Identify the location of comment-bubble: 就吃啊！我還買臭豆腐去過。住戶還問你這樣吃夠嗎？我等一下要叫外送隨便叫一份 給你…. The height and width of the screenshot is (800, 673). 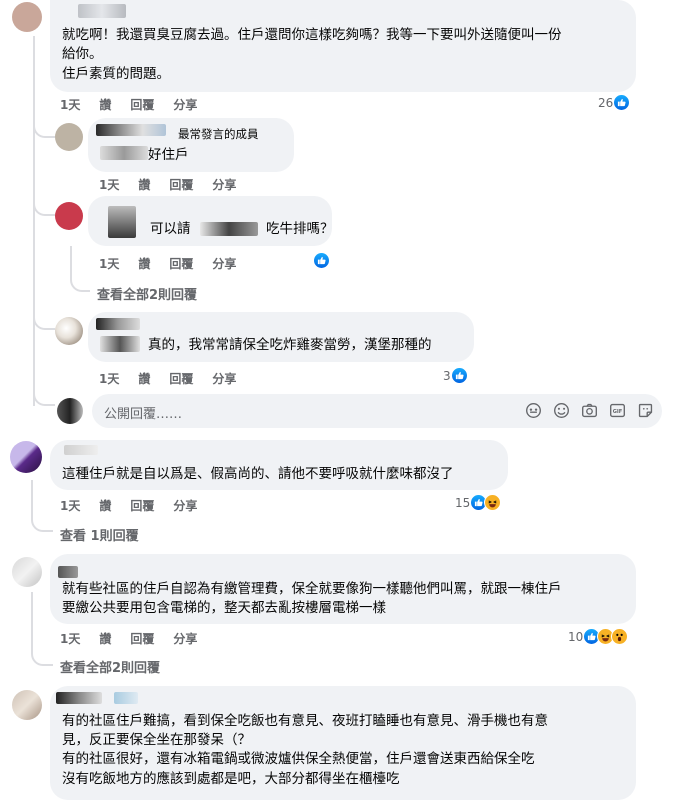
(343, 46).